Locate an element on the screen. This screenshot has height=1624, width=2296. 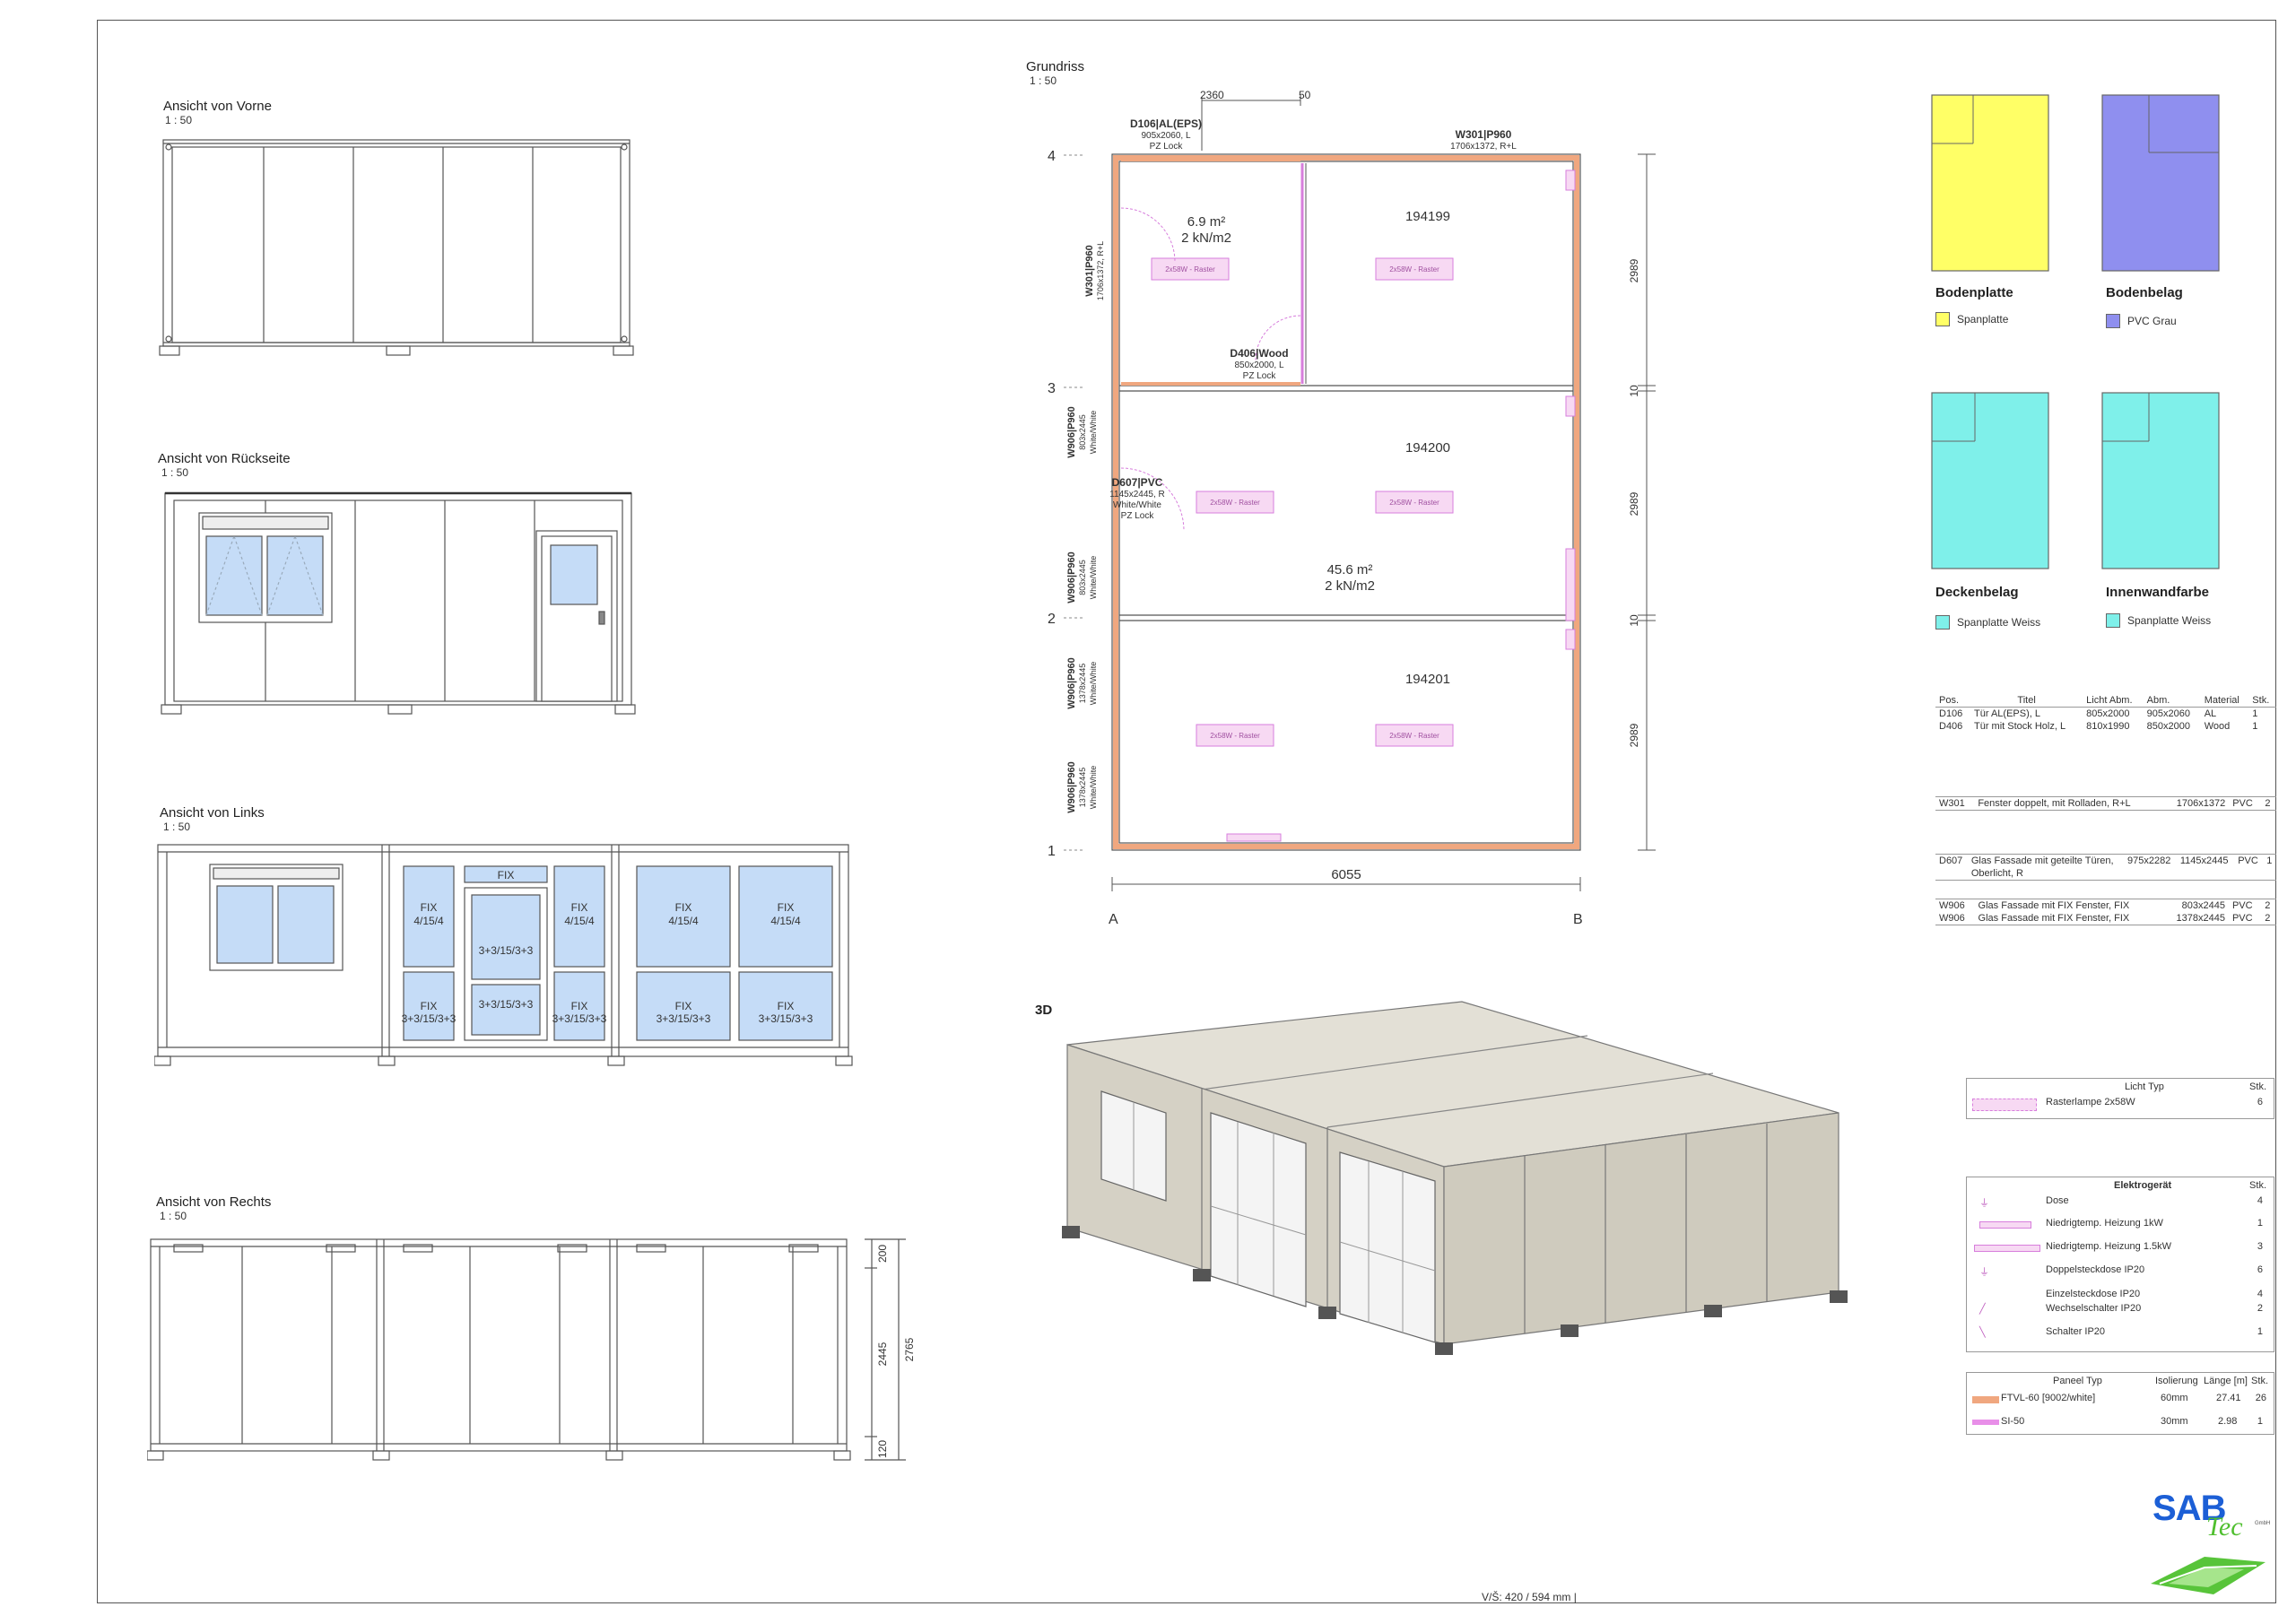
module-id-1: 194199 is located at coordinates (1427, 216).